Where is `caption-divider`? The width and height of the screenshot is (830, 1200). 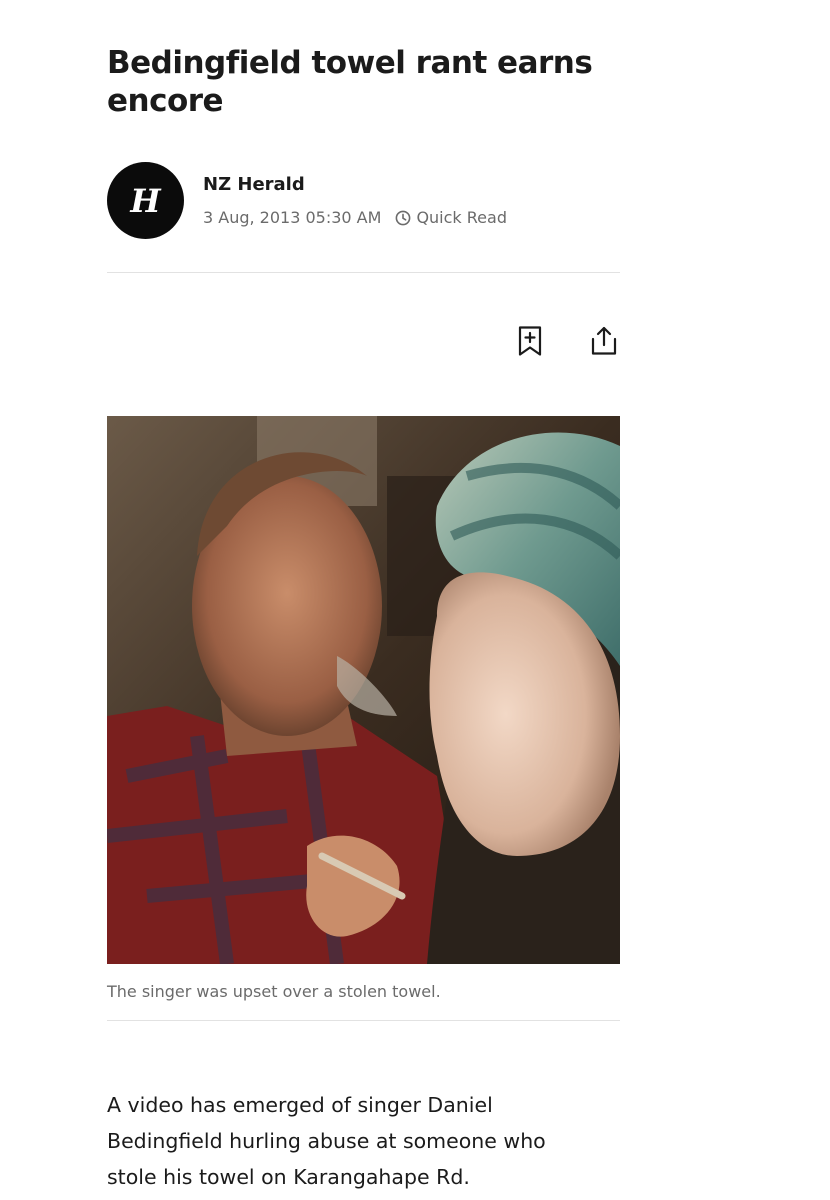 caption-divider is located at coordinates (363, 1020).